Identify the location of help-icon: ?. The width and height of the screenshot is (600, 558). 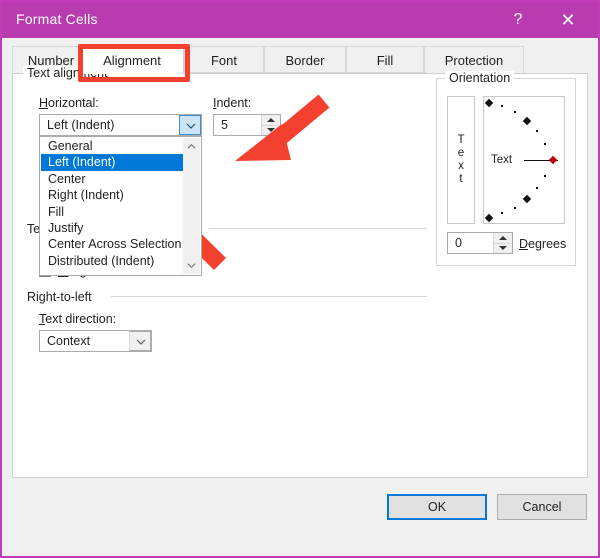
(518, 20).